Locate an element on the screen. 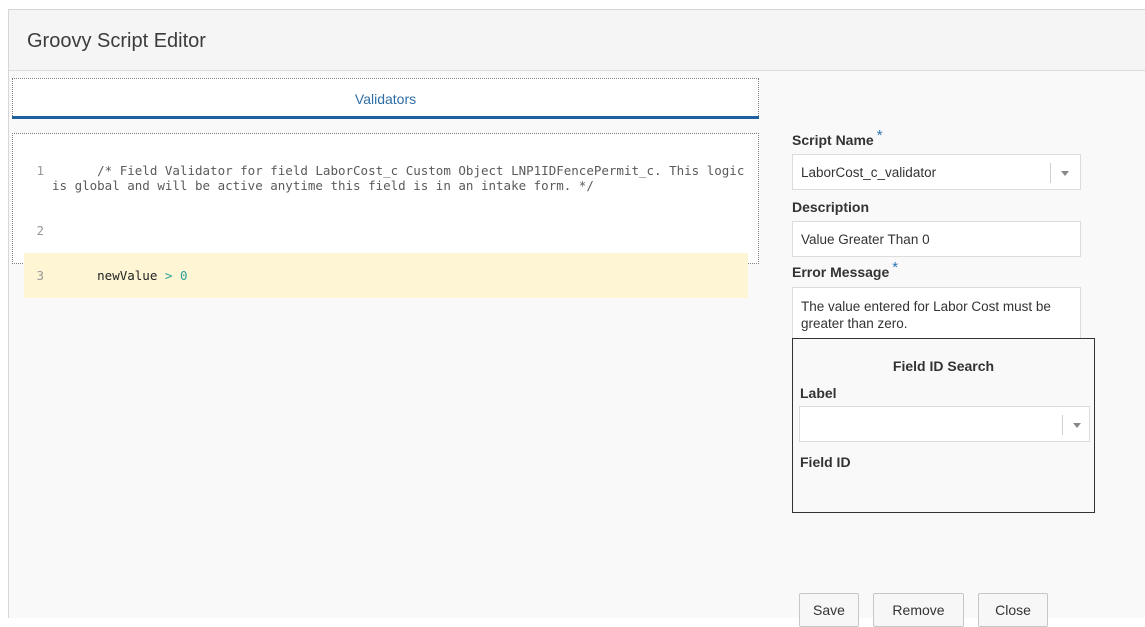 This screenshot has width=1145, height=627. label-field-label: Label is located at coordinates (818, 393).